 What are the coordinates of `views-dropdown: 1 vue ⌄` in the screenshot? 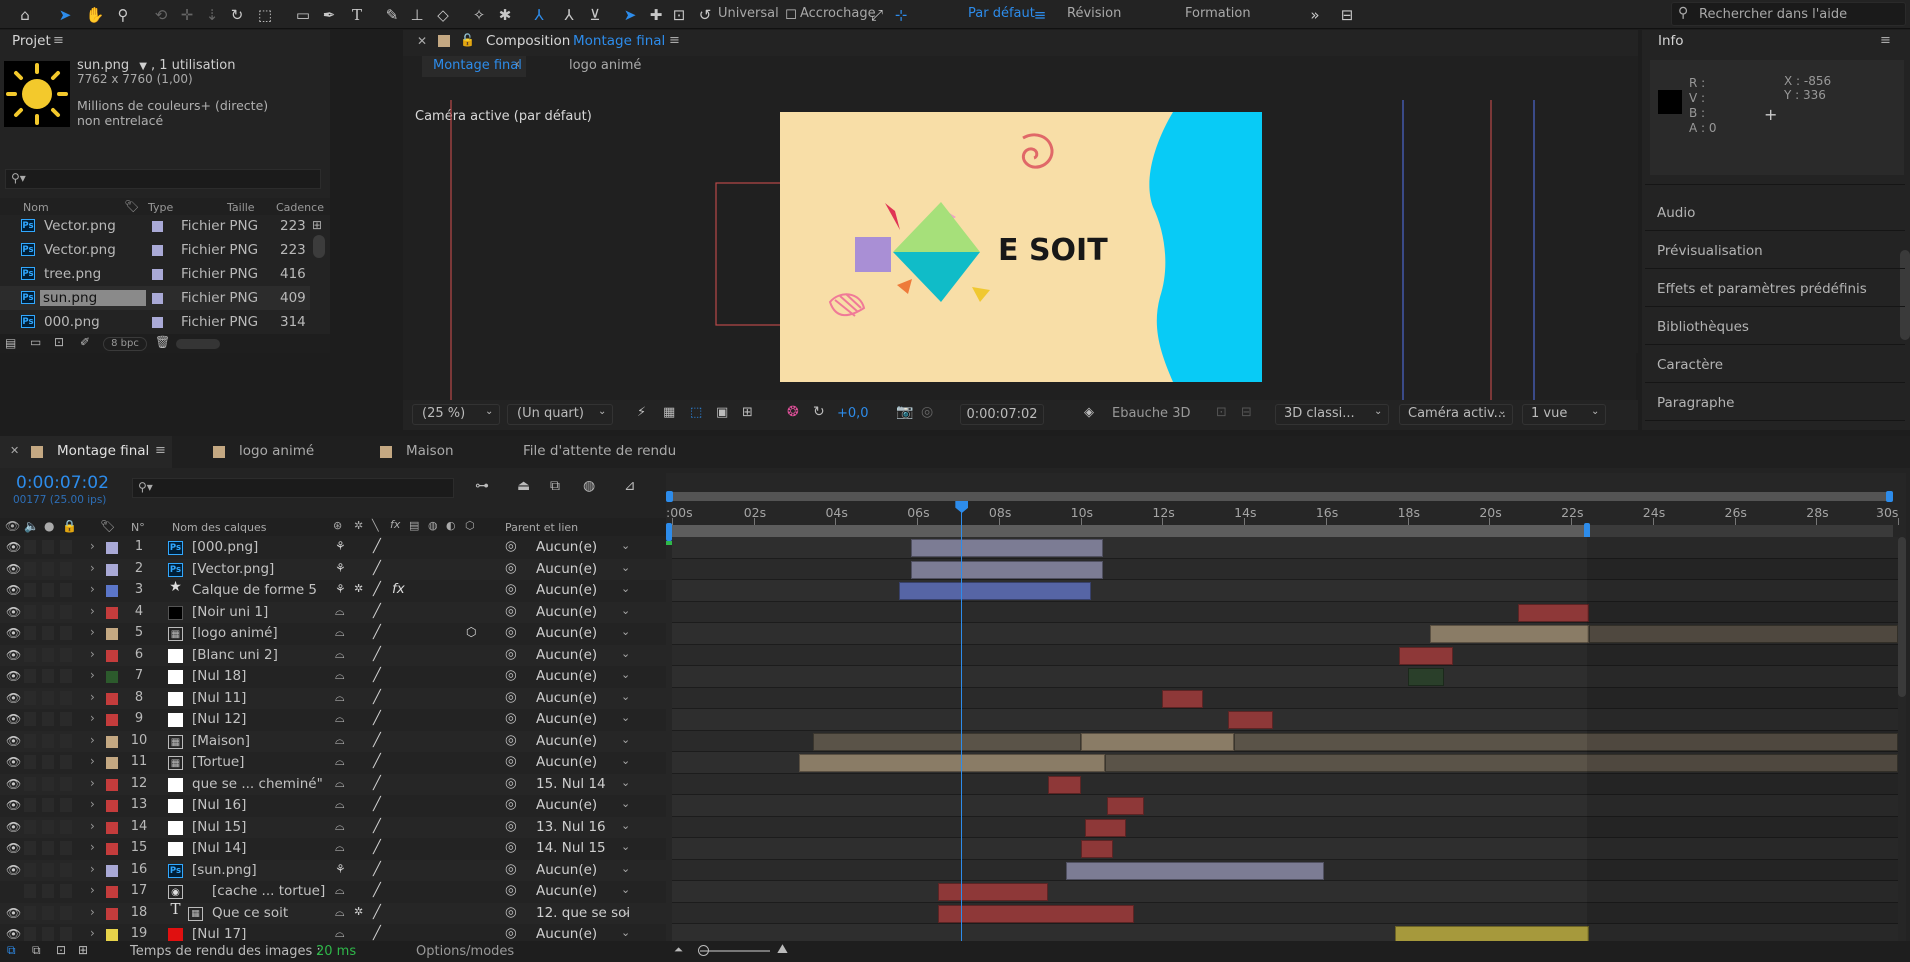 It's located at (1564, 414).